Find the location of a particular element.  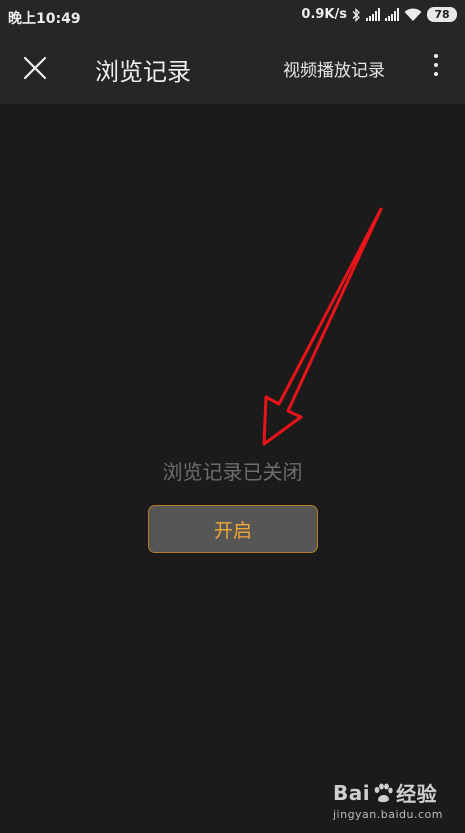

more-vertical-icon is located at coordinates (436, 69).